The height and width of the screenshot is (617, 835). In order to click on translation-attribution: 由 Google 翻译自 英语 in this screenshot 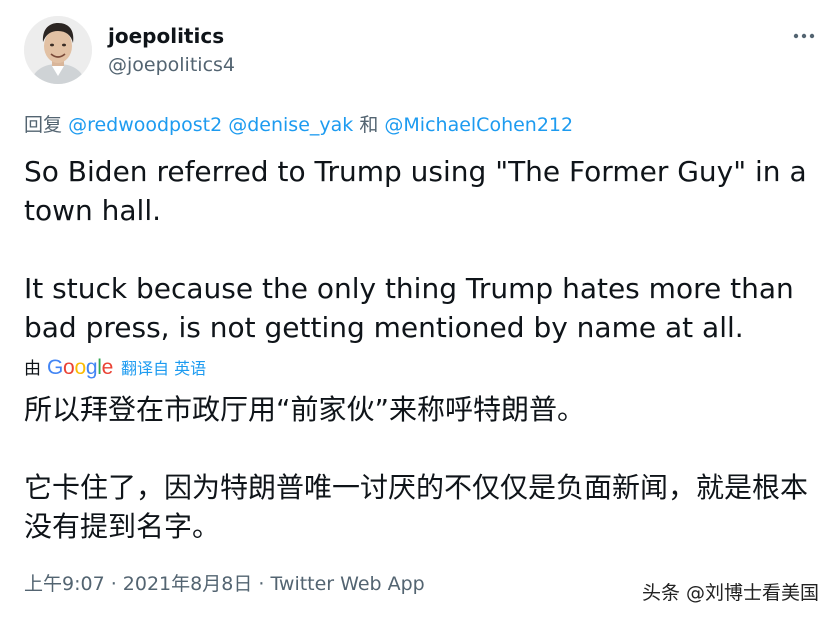, I will do `click(115, 367)`.